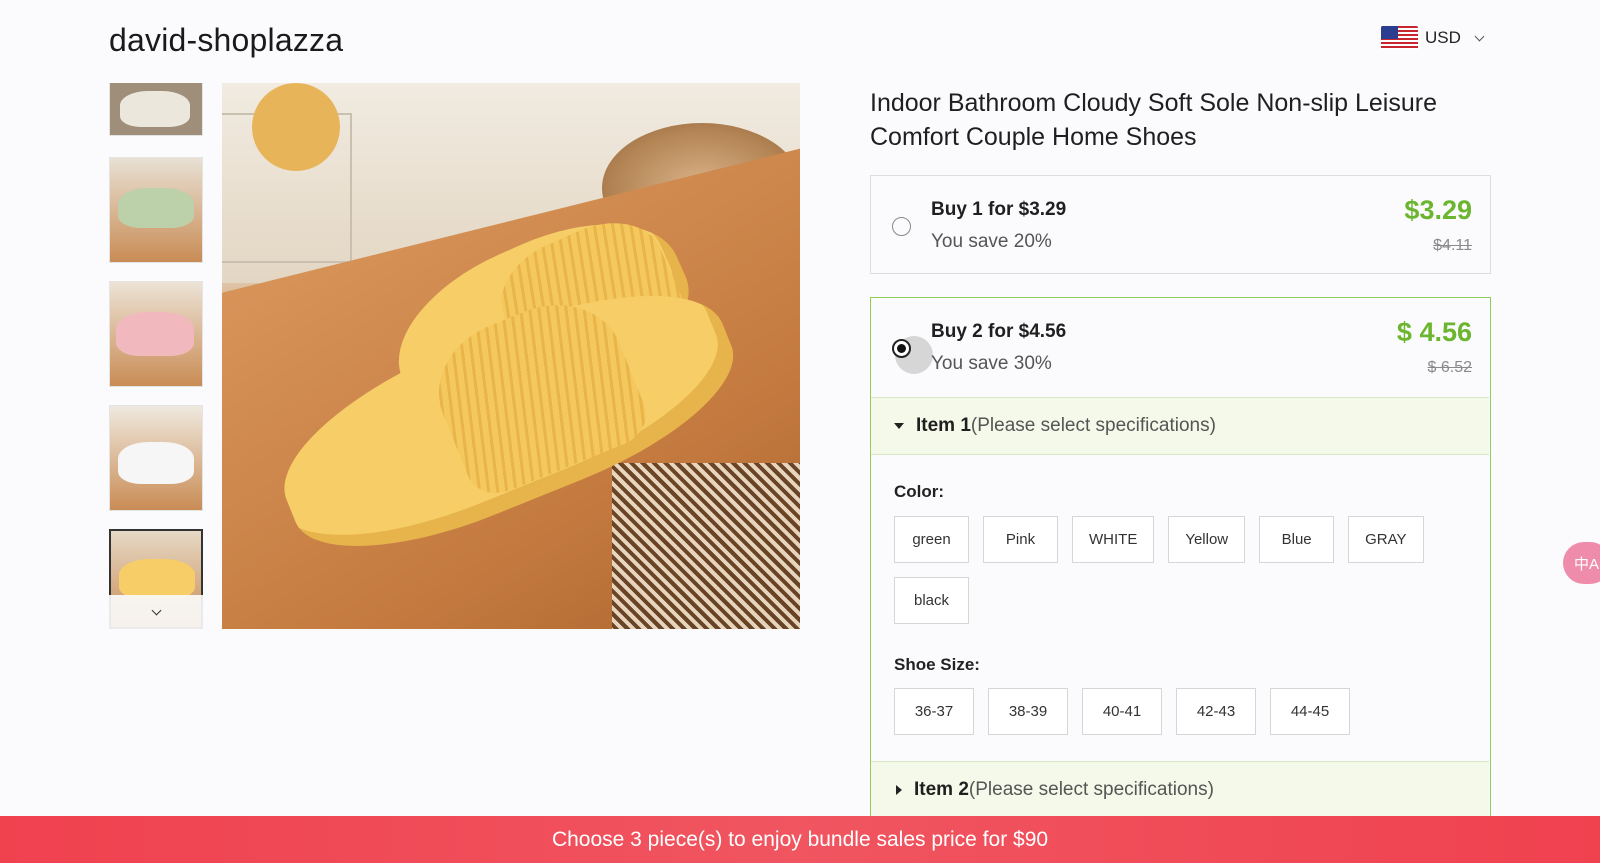  I want to click on thumbnail-scroll-down-button, so click(156, 612).